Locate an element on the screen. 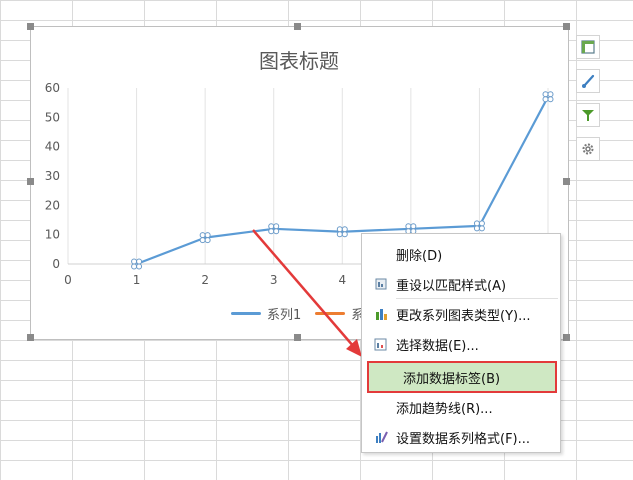 This screenshot has width=633, height=480. menu-item-add-data-labels: 添加数据标签(B) is located at coordinates (462, 377).